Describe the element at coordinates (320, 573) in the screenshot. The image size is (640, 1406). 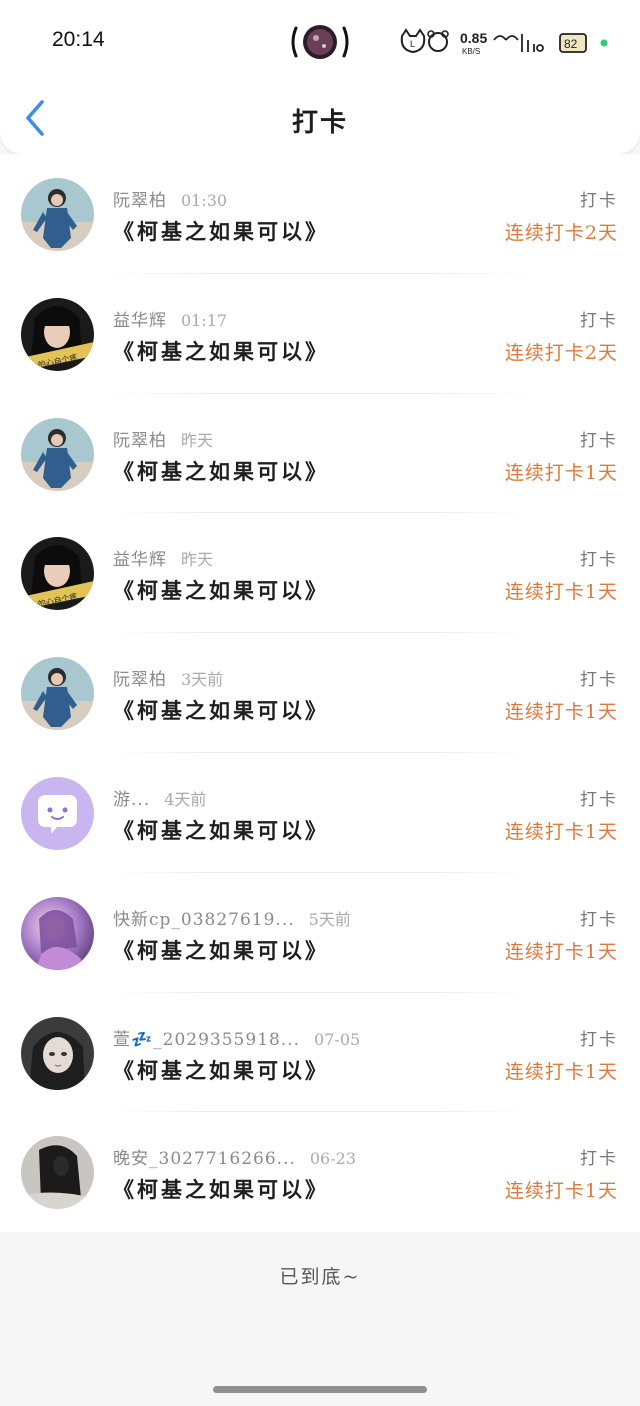
I see `list-item: 个的心自个疼 益华辉 昨天 《柯基之如果可以》 打卡 连续打卡1天` at that location.